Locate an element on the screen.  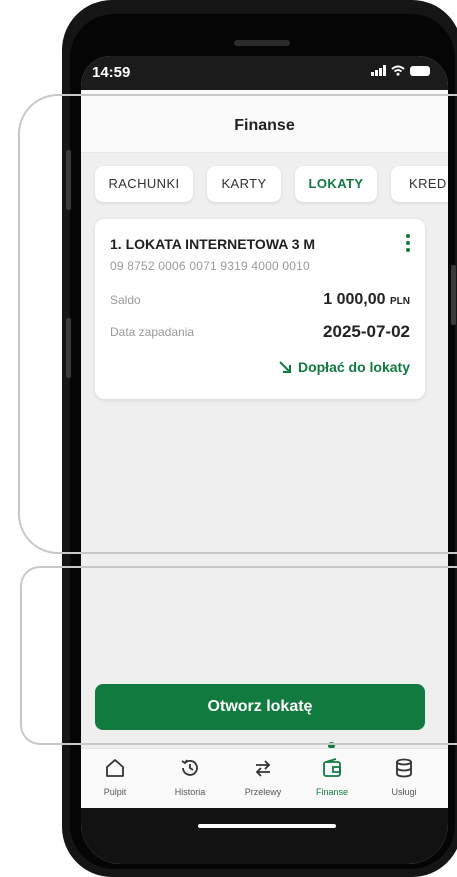
nav-uslugi: Usługi is located at coordinates (404, 778).